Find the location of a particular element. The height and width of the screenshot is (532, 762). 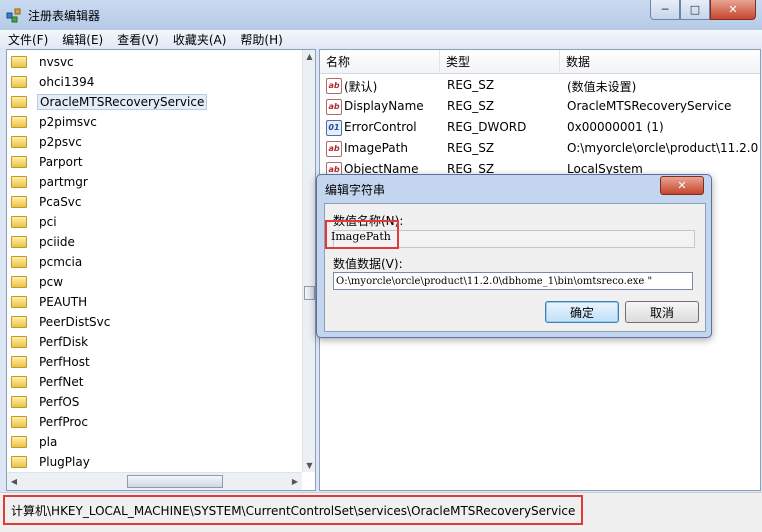

tree-item: pla is located at coordinates (35, 441).